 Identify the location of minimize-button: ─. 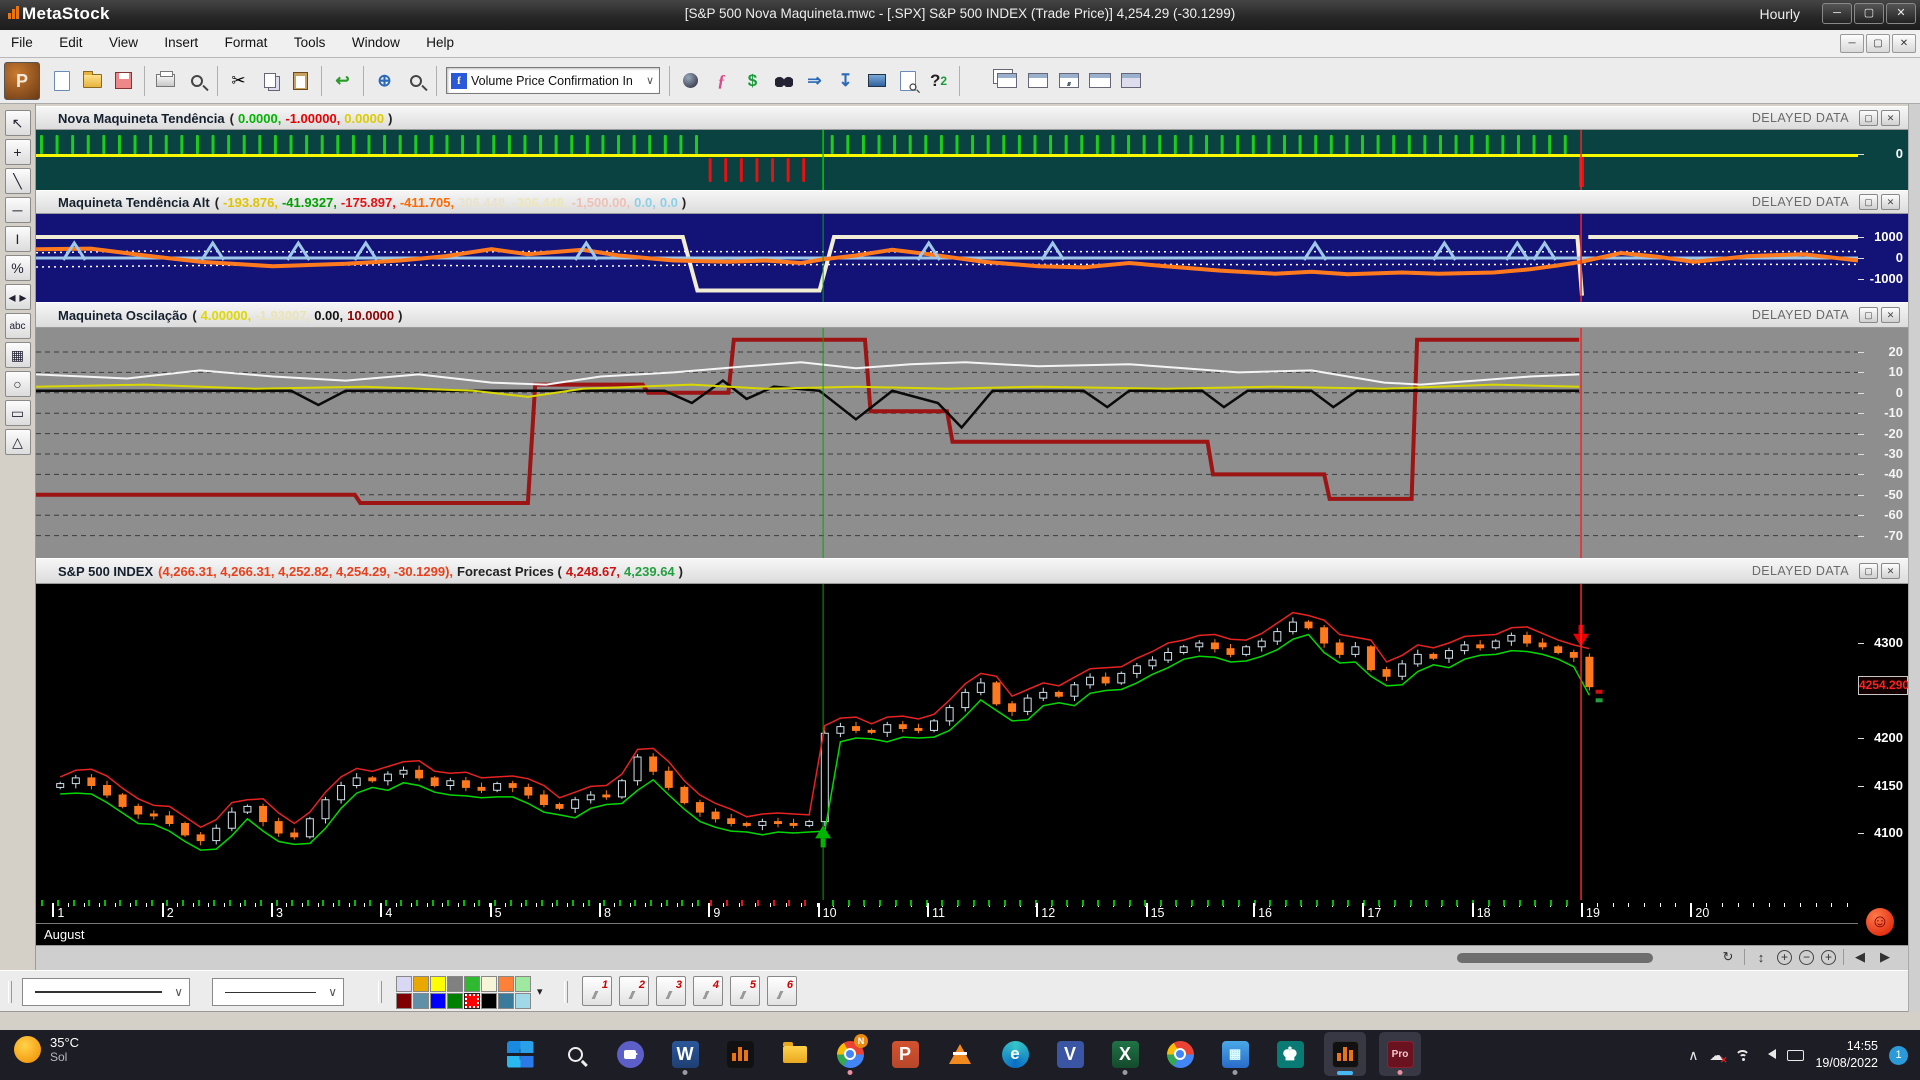
(1837, 13).